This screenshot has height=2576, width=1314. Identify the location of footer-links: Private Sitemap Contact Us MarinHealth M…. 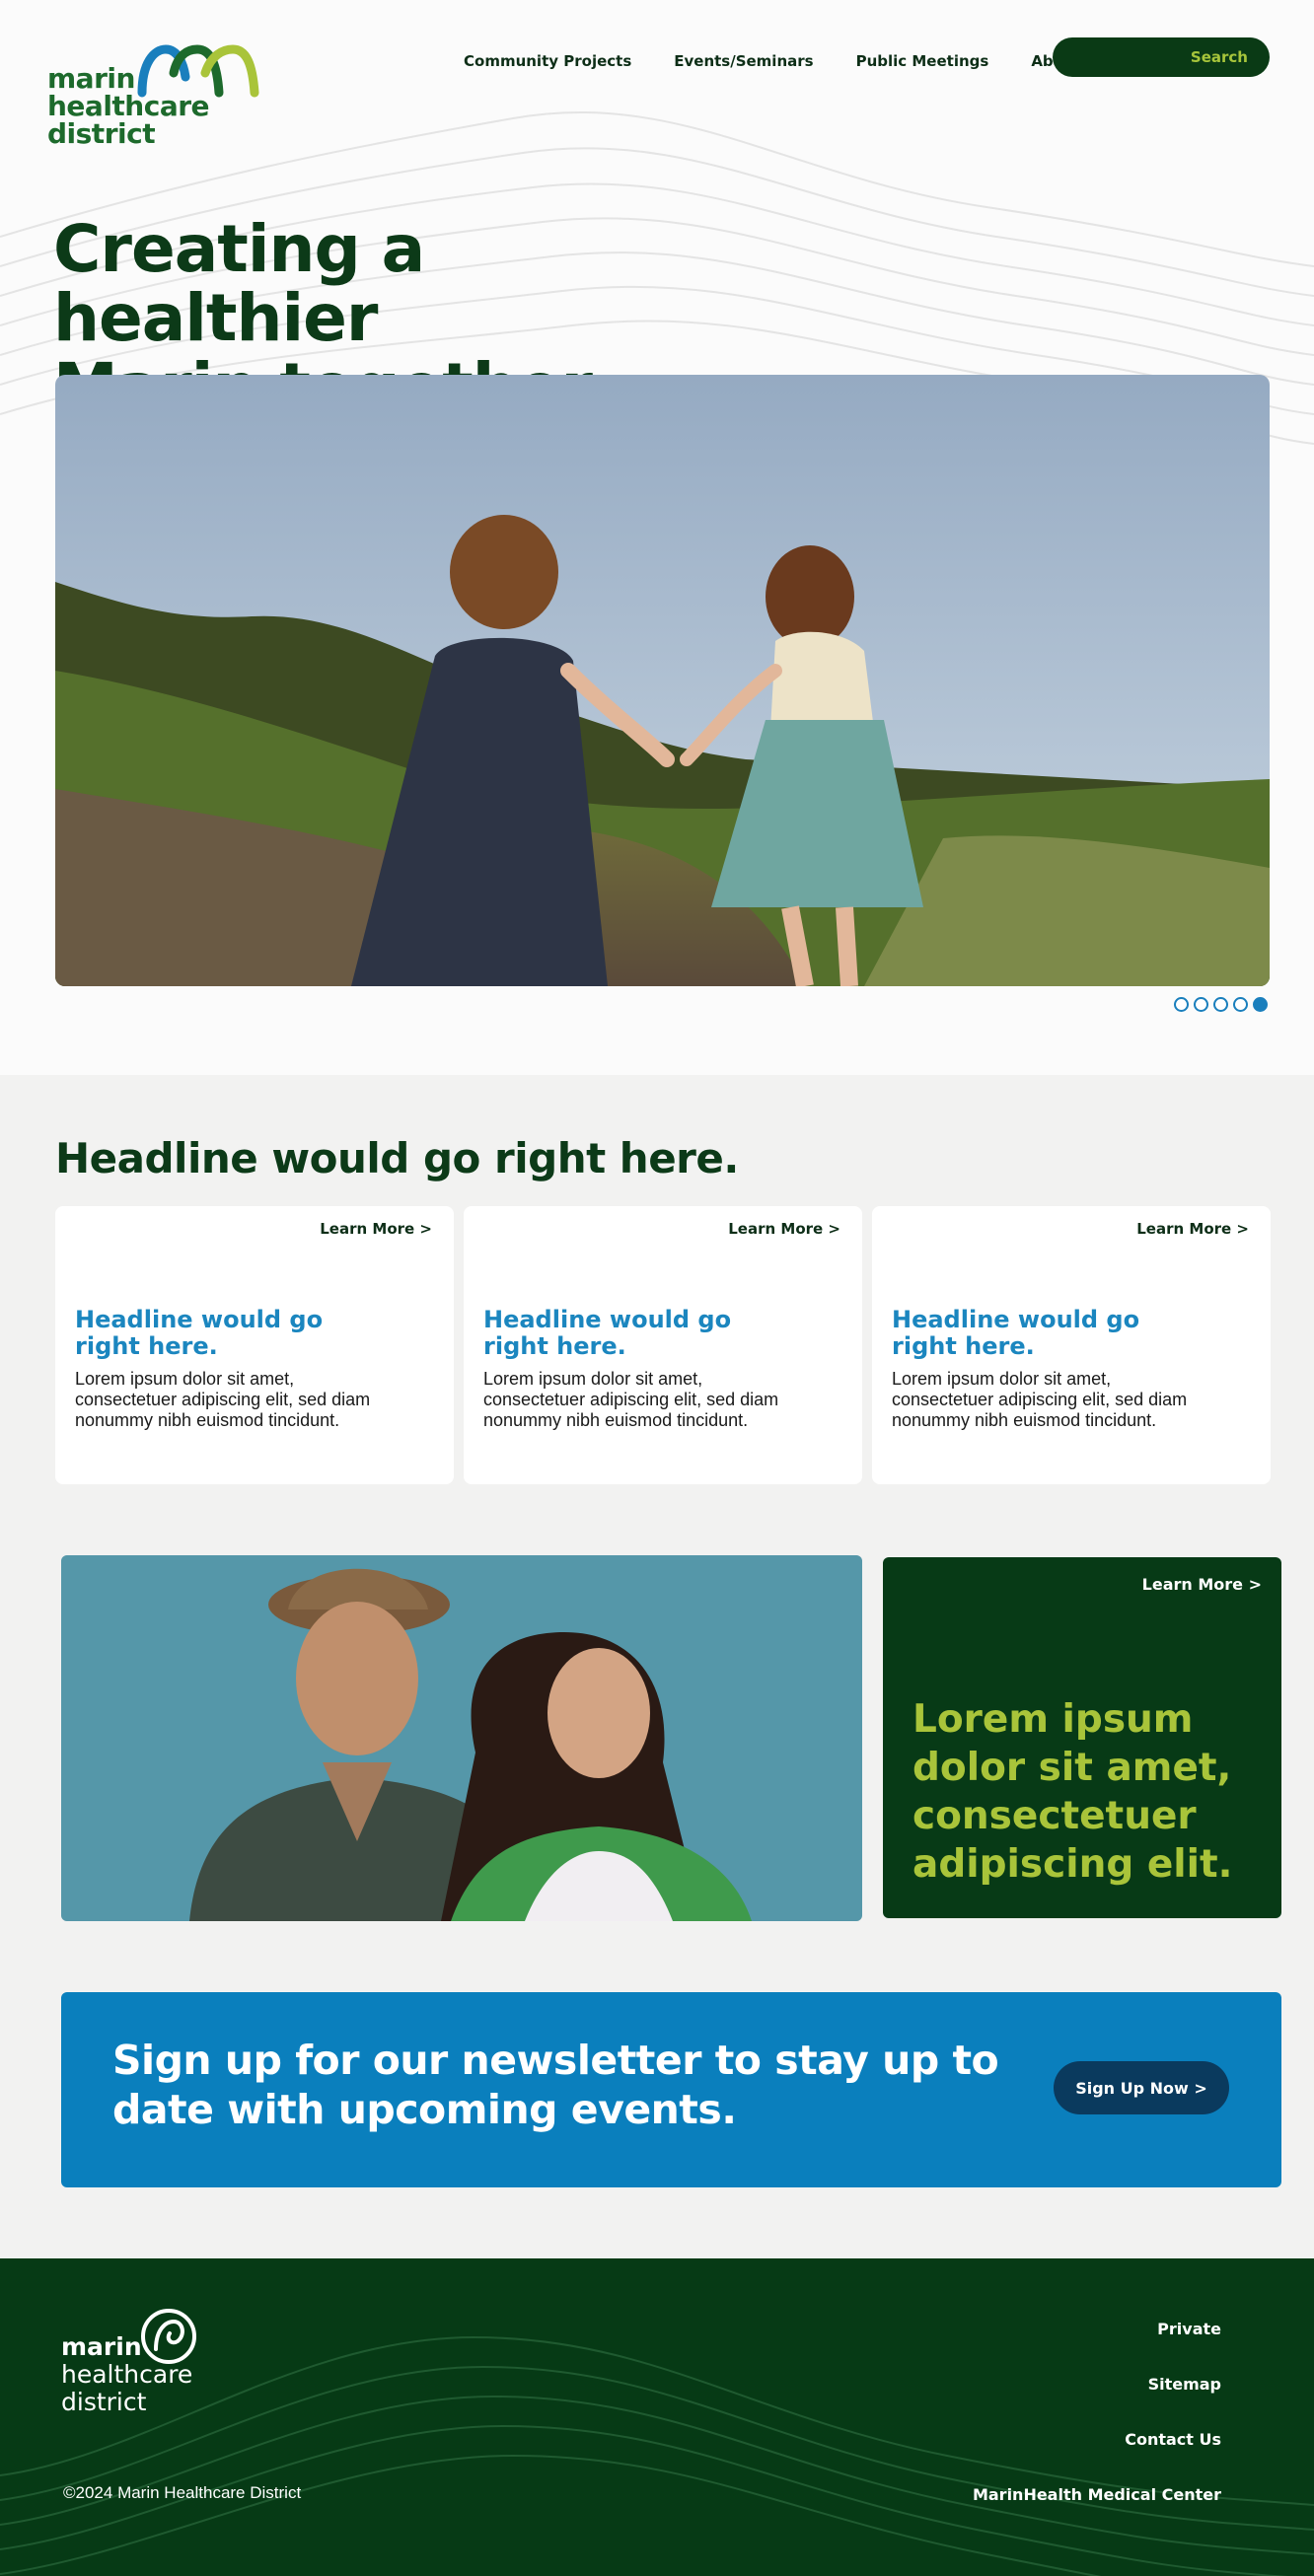
(1097, 2428).